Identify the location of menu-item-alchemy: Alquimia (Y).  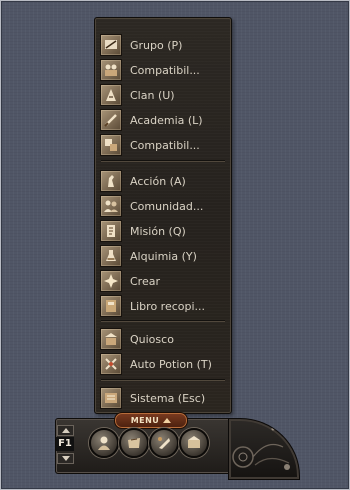
(163, 256).